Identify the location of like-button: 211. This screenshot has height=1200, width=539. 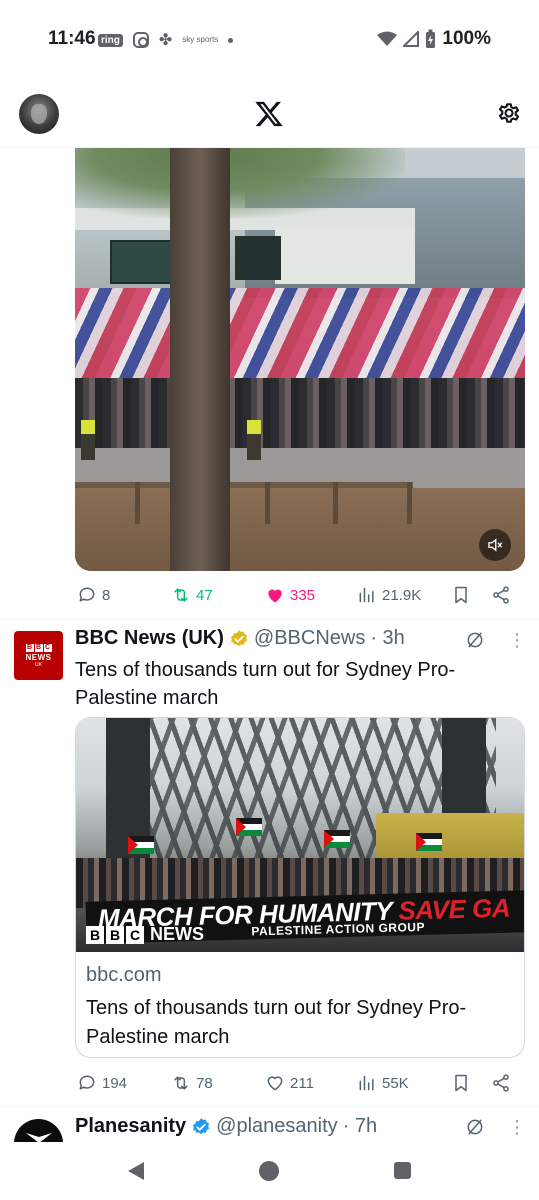
(289, 1083).